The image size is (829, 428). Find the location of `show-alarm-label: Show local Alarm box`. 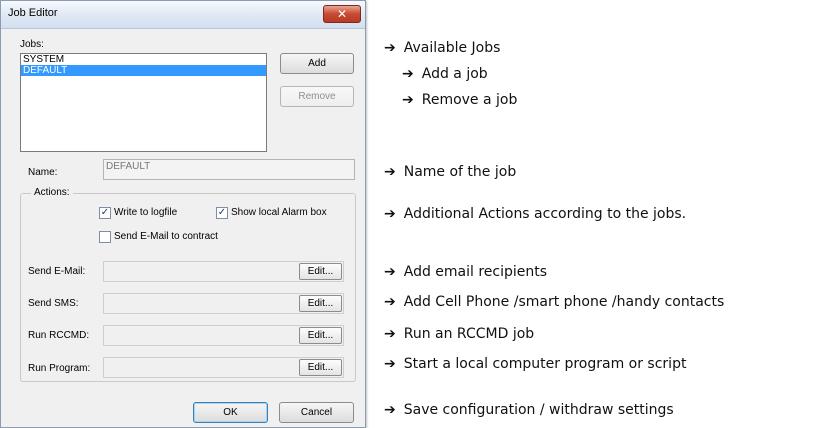

show-alarm-label: Show local Alarm box is located at coordinates (279, 212).